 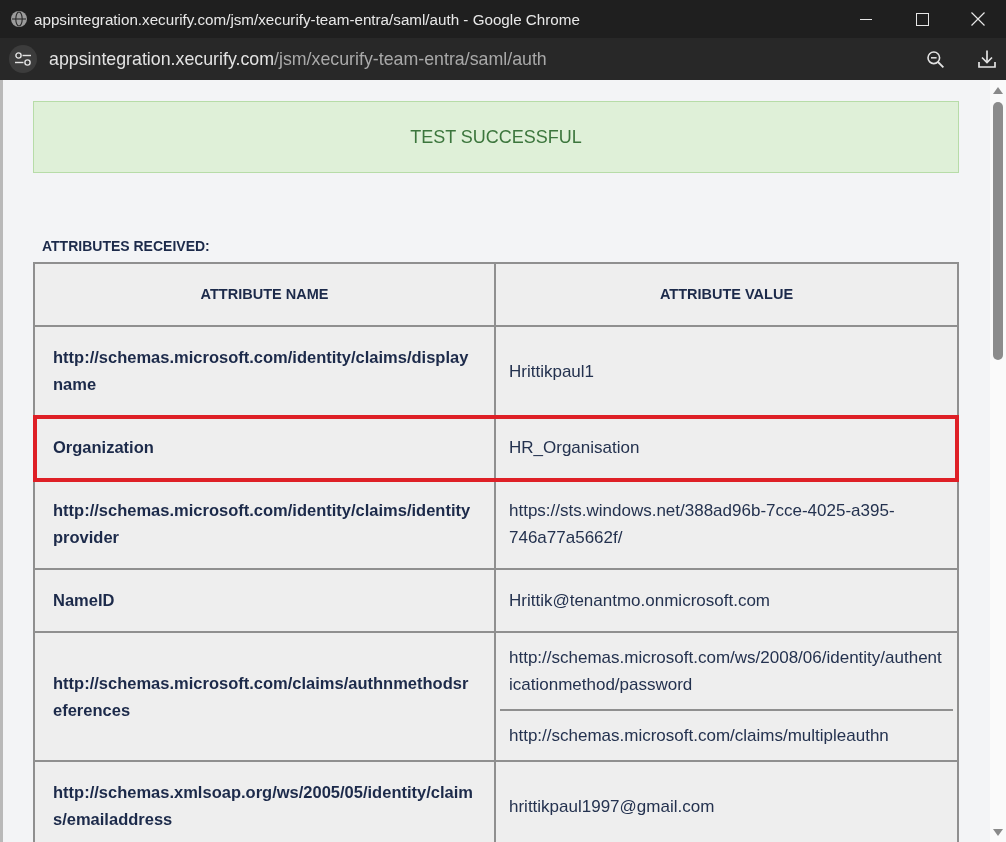 What do you see at coordinates (496, 137) in the screenshot?
I see `success-banner: TEST SUCCESSFUL` at bounding box center [496, 137].